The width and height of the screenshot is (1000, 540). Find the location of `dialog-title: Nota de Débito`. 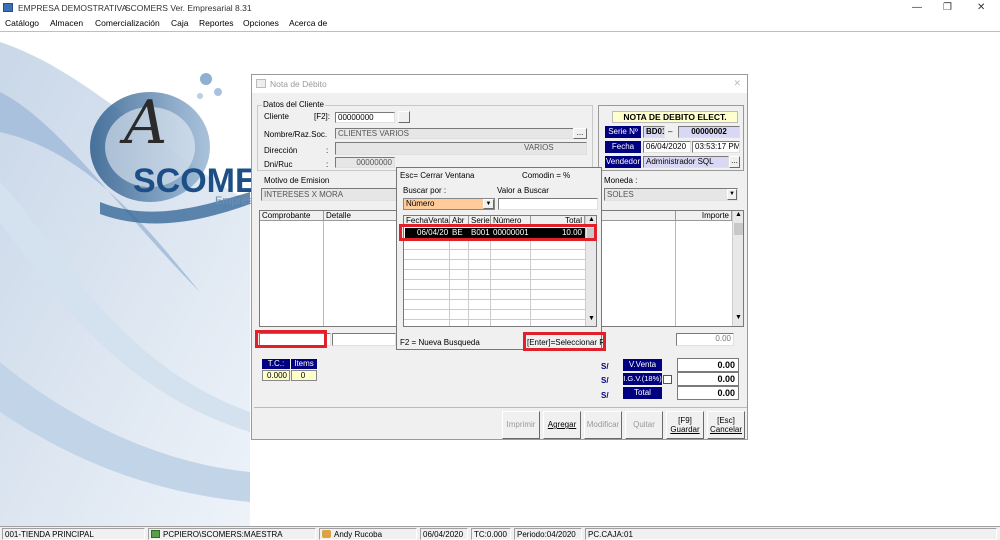

dialog-title: Nota de Débito is located at coordinates (298, 84).